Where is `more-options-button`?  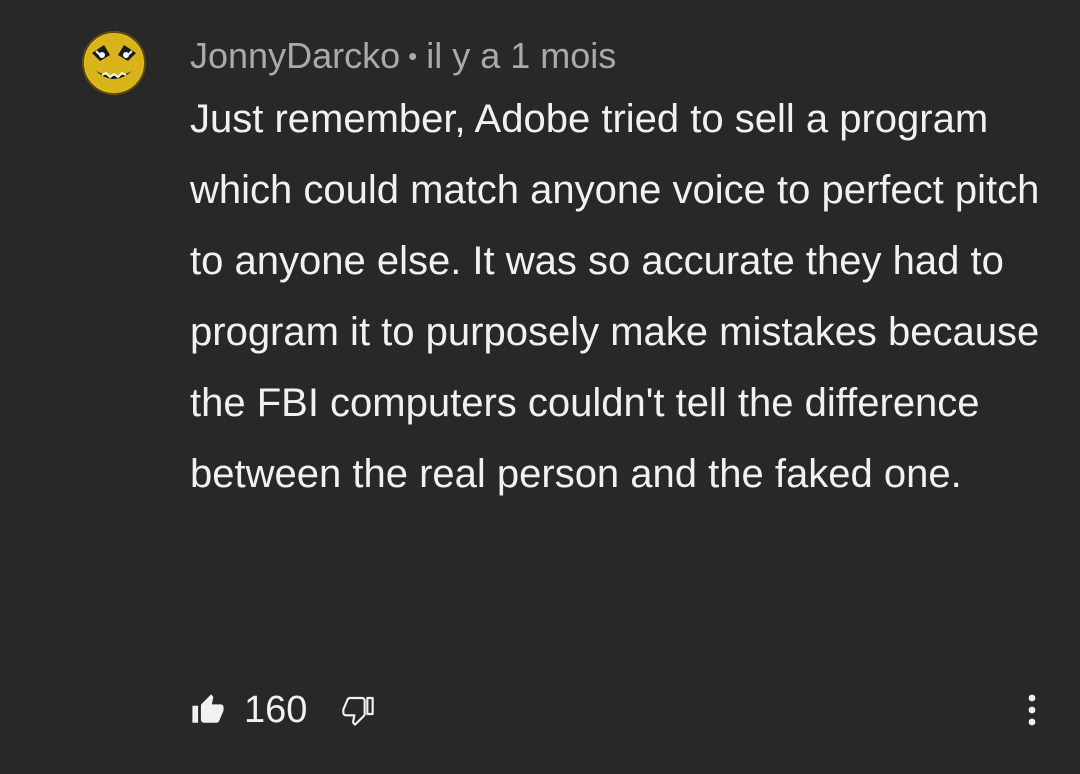
more-options-button is located at coordinates (1032, 710).